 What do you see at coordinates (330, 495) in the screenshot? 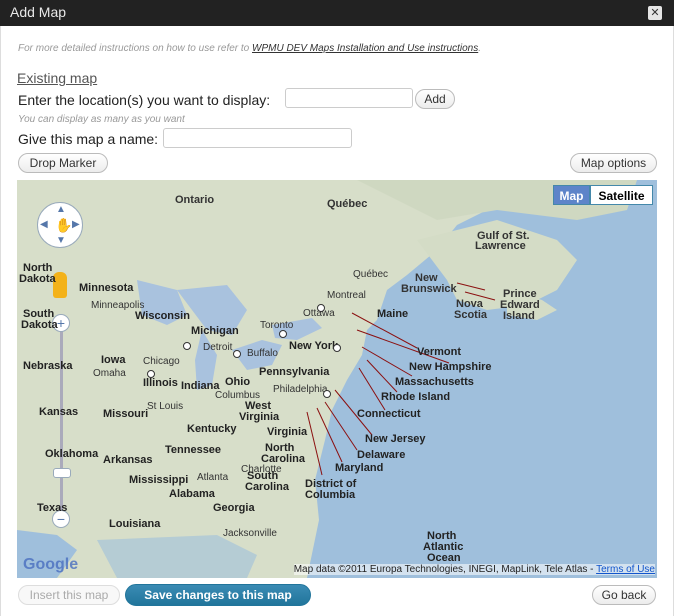
I see `map-label-columbia: Columbia` at bounding box center [330, 495].